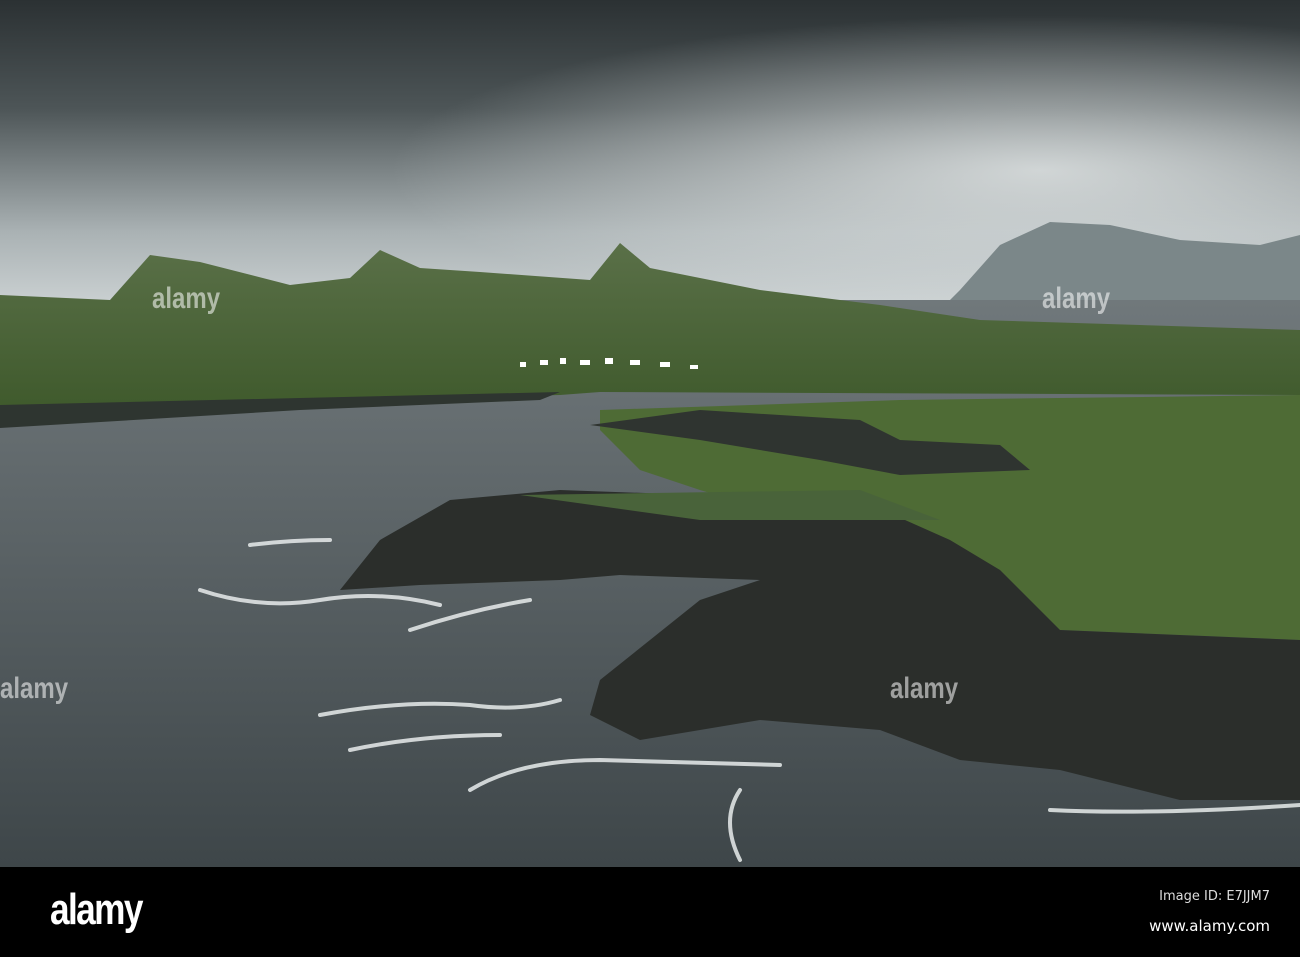 The height and width of the screenshot is (957, 1300). Describe the element at coordinates (650, 912) in the screenshot. I see `footer-bar: alamy Image ID: E7JJM7 www.alamy.com` at that location.